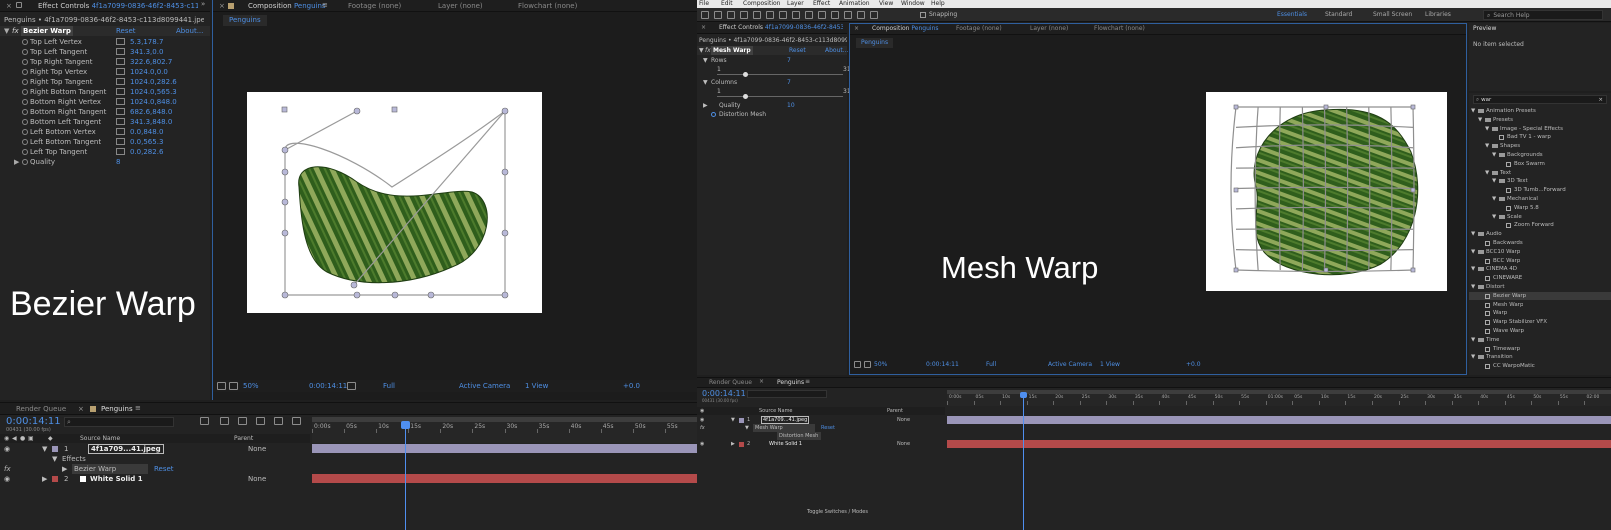 This screenshot has height=530, width=1611. Describe the element at coordinates (799, 436) in the screenshot. I see `distortion-mesh-label: Distortion Mesh` at that location.